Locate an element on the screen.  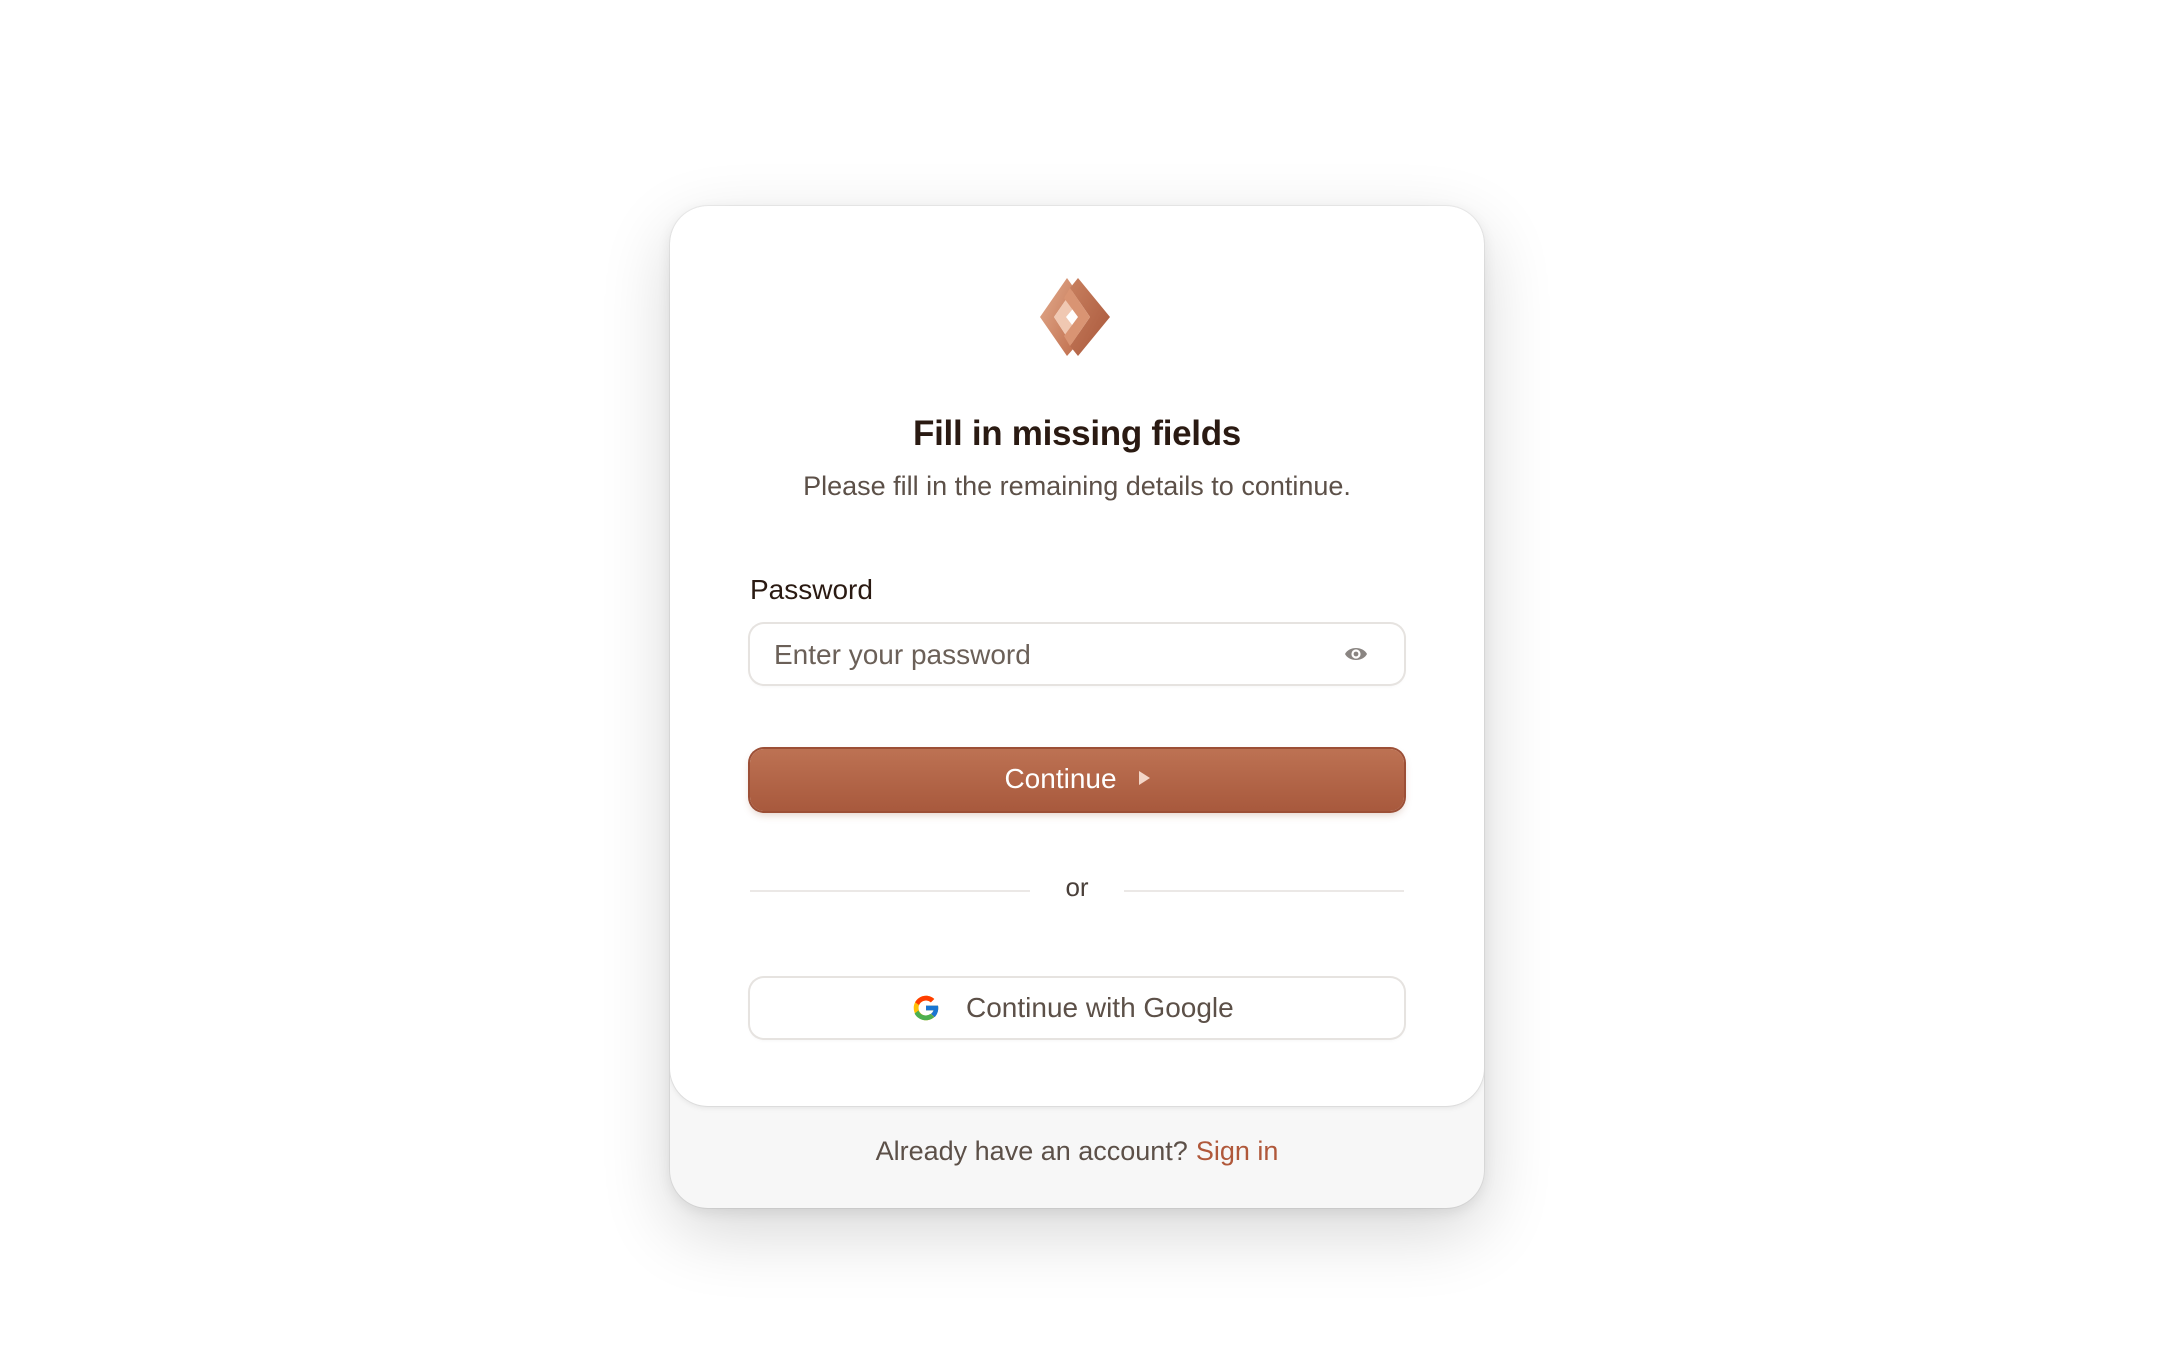
google-signin-button: Continue with Google is located at coordinates (1077, 1008).